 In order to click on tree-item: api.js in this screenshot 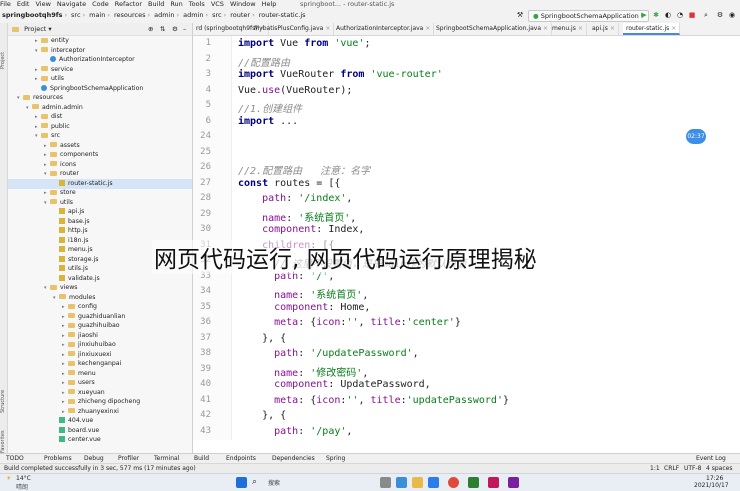, I will do `click(100, 212)`.